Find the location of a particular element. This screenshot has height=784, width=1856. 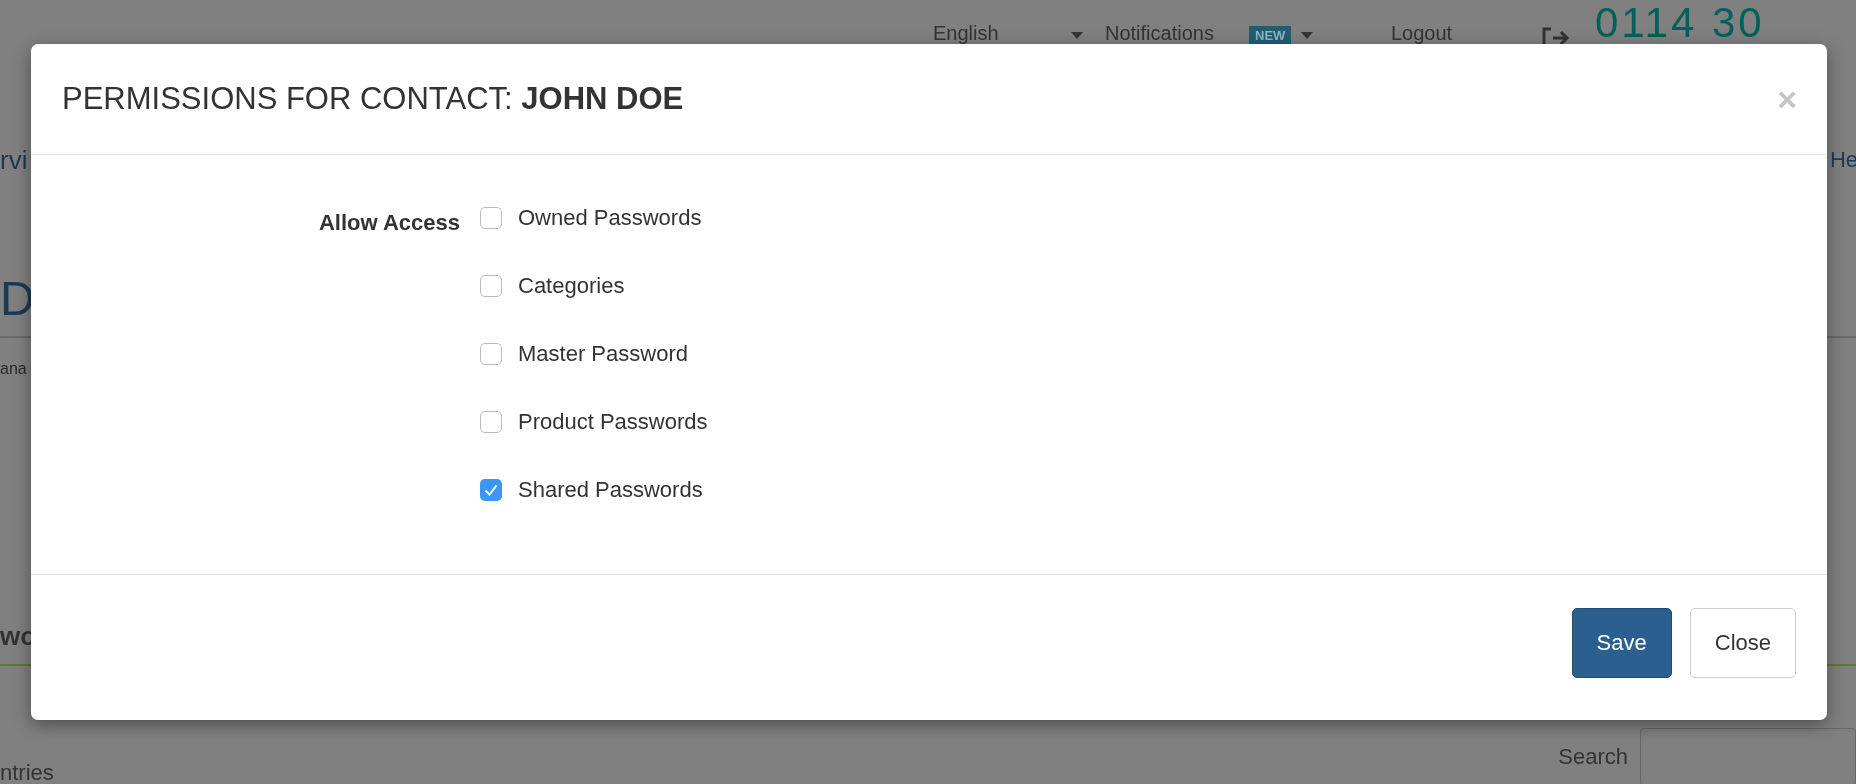

permission-option: Owned Passwords is located at coordinates (594, 218).